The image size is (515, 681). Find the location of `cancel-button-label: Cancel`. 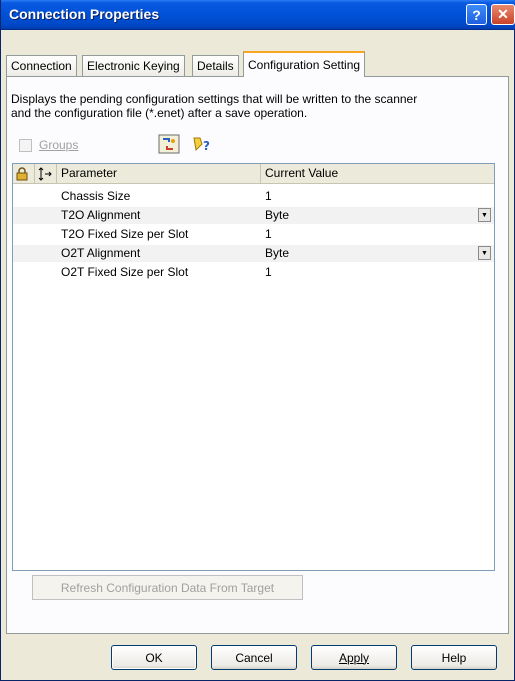

cancel-button-label: Cancel is located at coordinates (254, 657).